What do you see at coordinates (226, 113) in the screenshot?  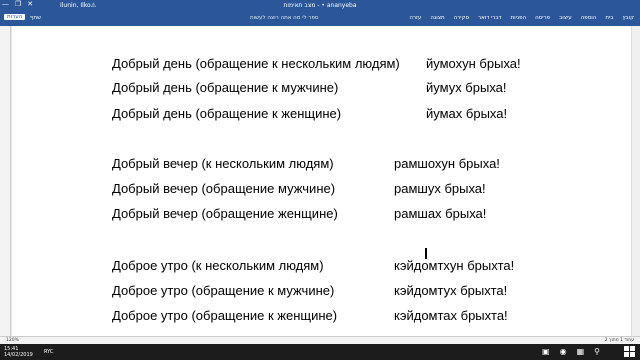 I see `phrase-ru: Добрый день (обращение к женщине)` at bounding box center [226, 113].